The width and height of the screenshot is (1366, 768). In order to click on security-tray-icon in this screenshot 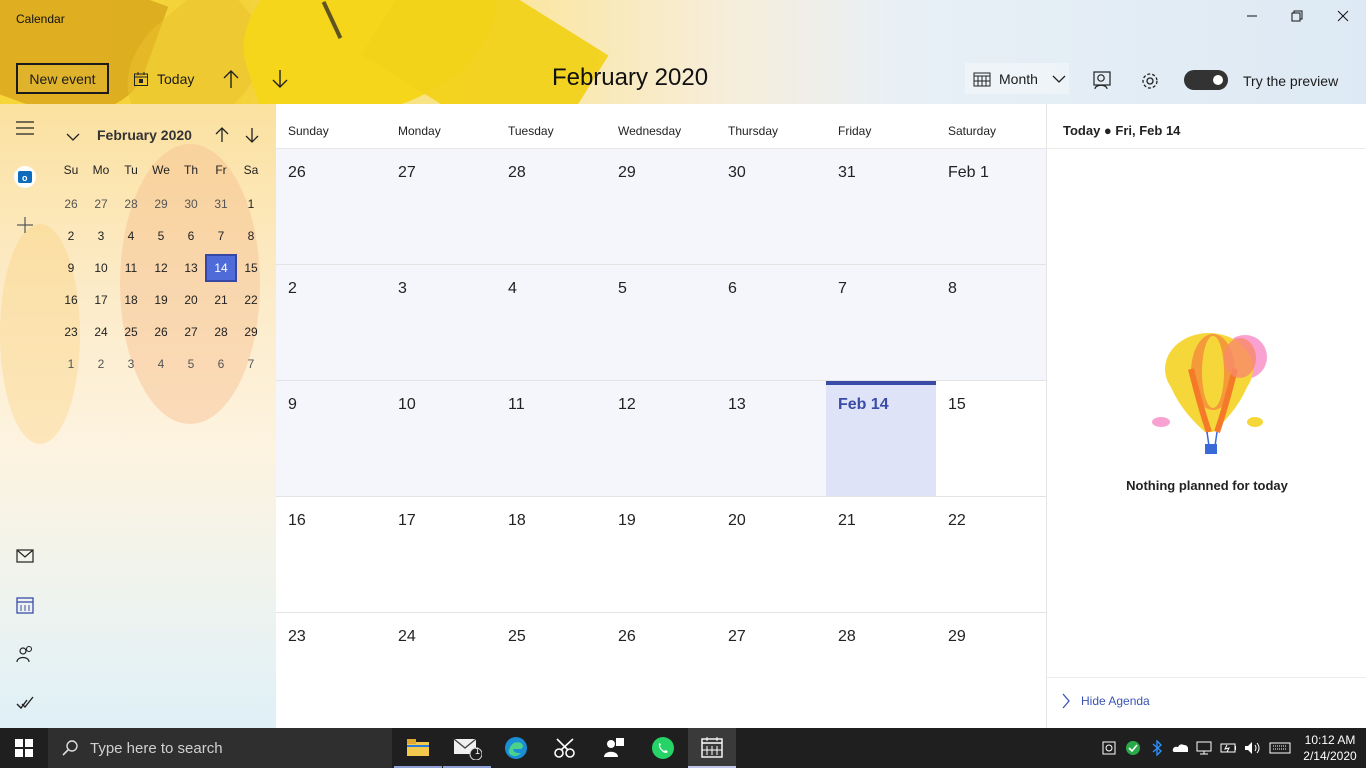, I will do `click(1133, 748)`.